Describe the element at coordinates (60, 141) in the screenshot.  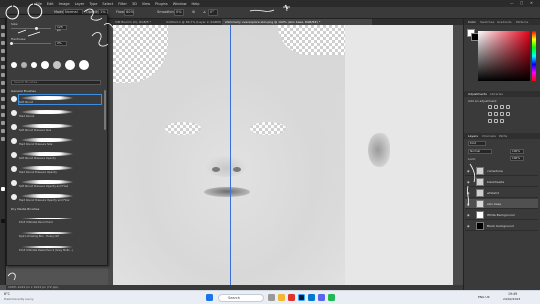
I see `brush-item-hard-round-pressure-size: Hard Round Pressure Size` at that location.